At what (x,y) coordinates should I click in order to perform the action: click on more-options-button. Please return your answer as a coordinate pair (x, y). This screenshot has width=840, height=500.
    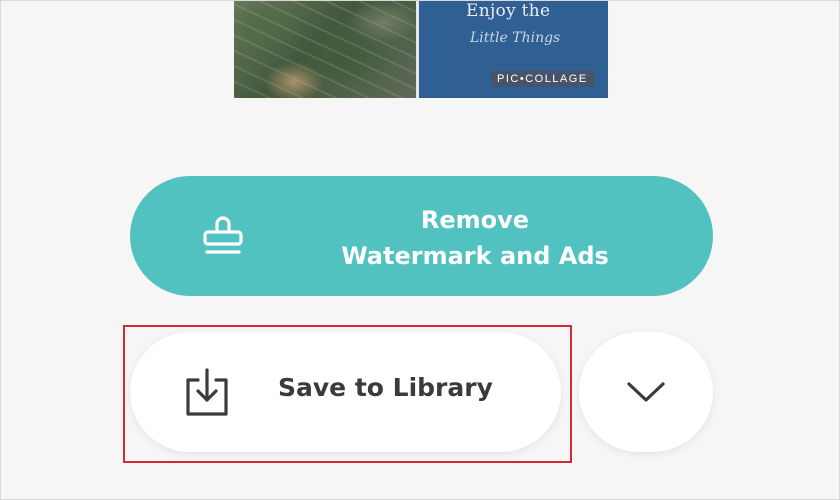
    Looking at the image, I should click on (646, 392).